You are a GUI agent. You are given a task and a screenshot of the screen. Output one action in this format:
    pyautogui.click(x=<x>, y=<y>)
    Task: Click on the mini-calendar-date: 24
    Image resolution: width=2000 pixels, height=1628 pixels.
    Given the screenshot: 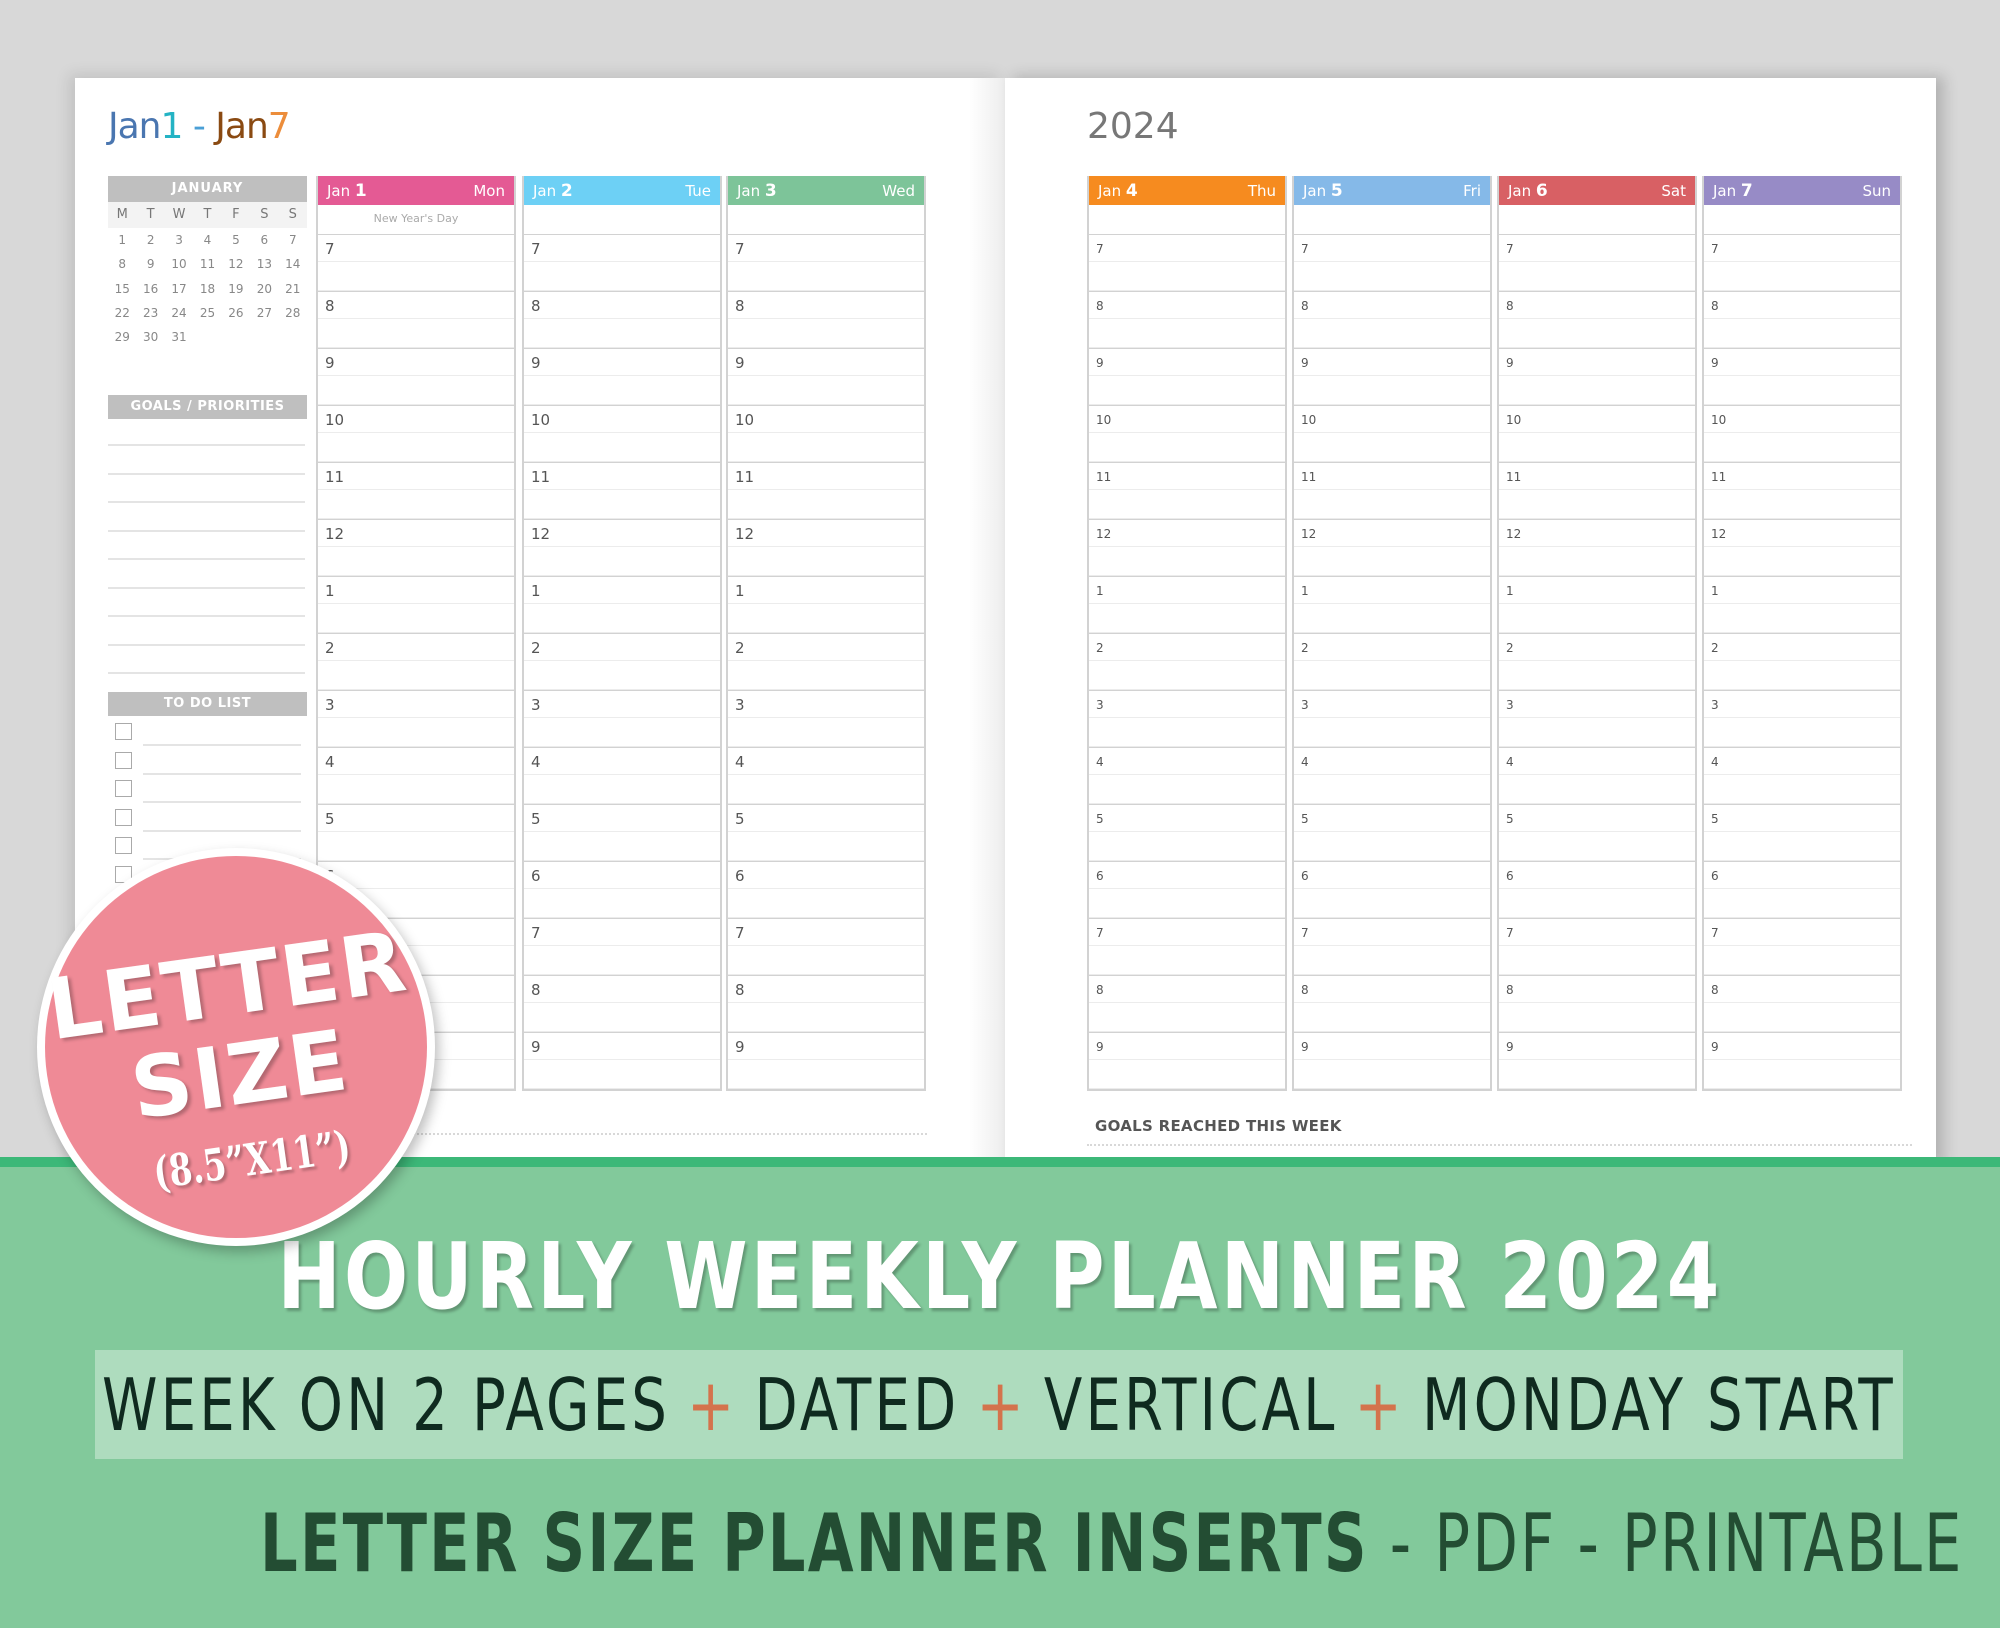 What is the action you would take?
    pyautogui.click(x=179, y=313)
    